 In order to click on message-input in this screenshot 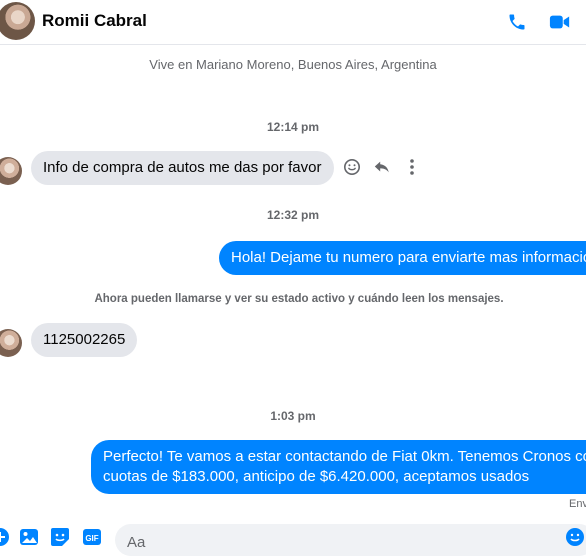, I will do `click(337, 542)`.